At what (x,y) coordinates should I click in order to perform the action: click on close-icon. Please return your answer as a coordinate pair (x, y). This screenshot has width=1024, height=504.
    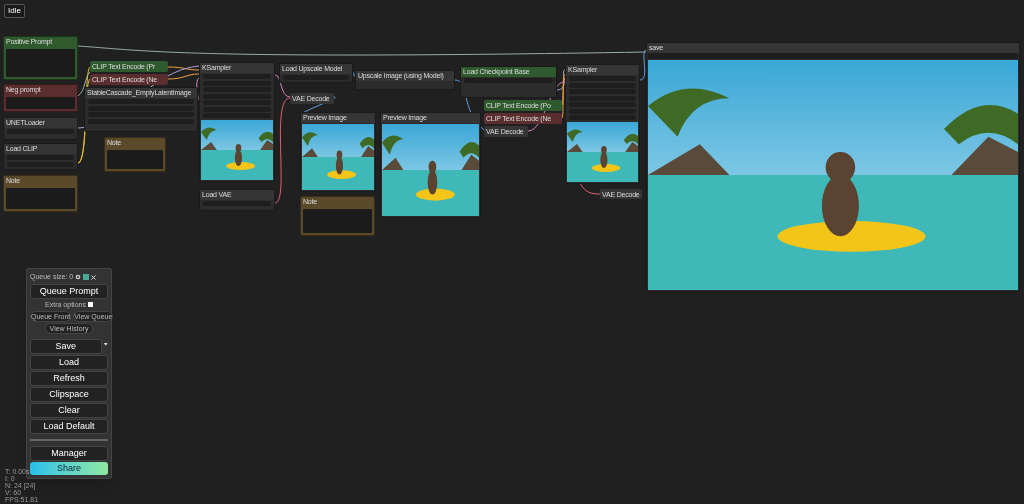
    Looking at the image, I should click on (94, 277).